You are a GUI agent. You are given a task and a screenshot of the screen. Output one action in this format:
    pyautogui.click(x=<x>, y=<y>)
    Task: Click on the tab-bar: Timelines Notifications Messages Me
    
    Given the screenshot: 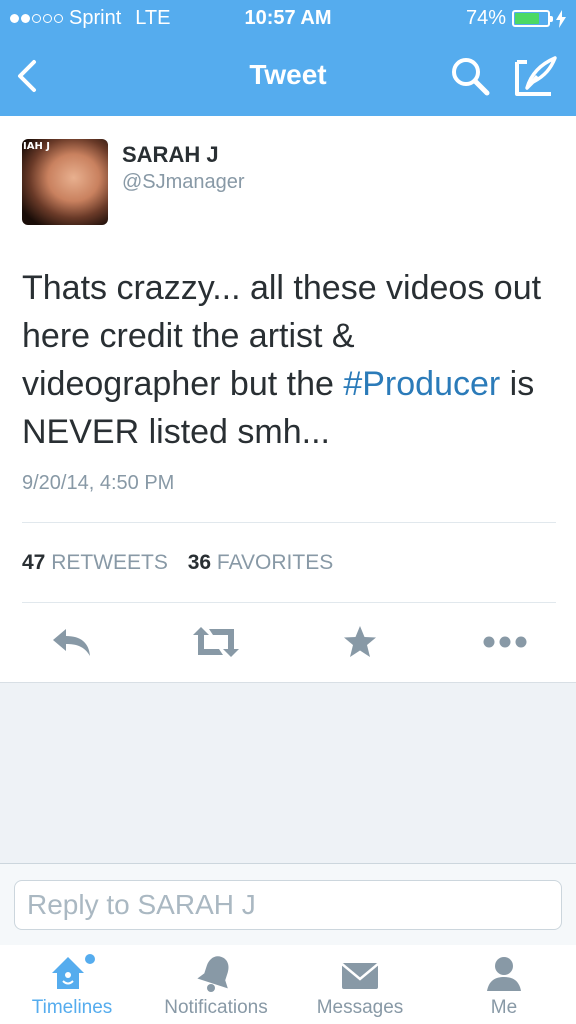 What is the action you would take?
    pyautogui.click(x=288, y=984)
    